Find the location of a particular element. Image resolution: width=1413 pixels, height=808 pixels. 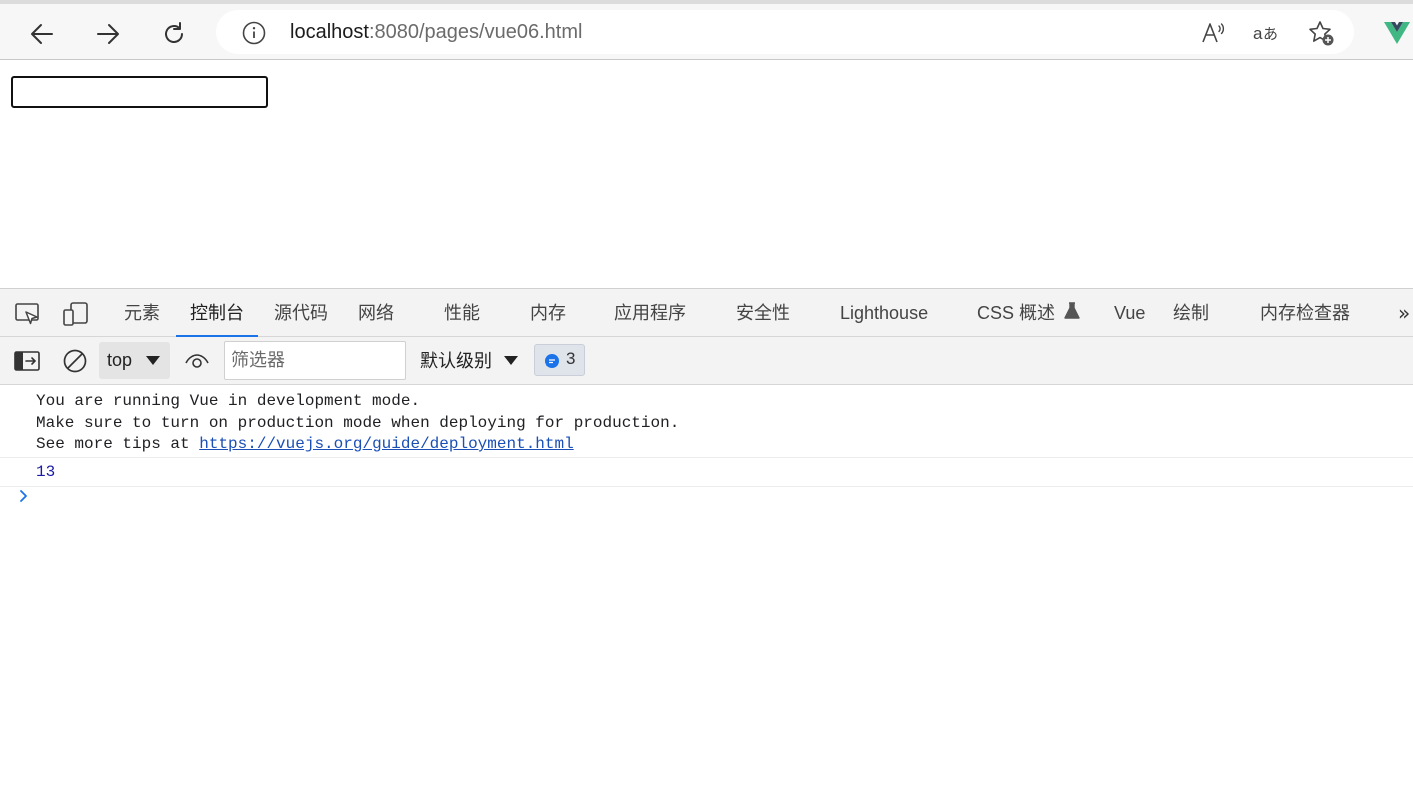

more-tabs-icon: » is located at coordinates (1404, 313).